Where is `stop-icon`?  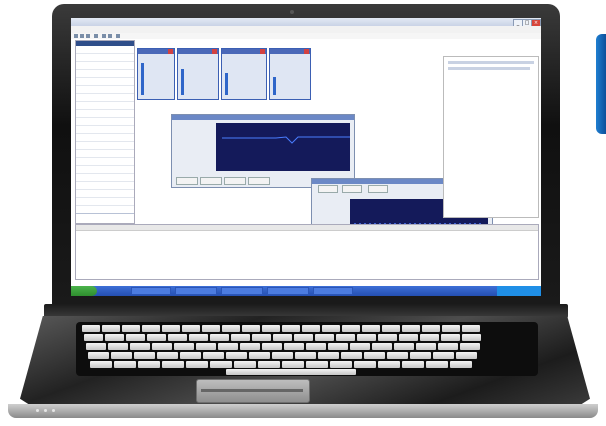
stop-icon is located at coordinates (110, 36).